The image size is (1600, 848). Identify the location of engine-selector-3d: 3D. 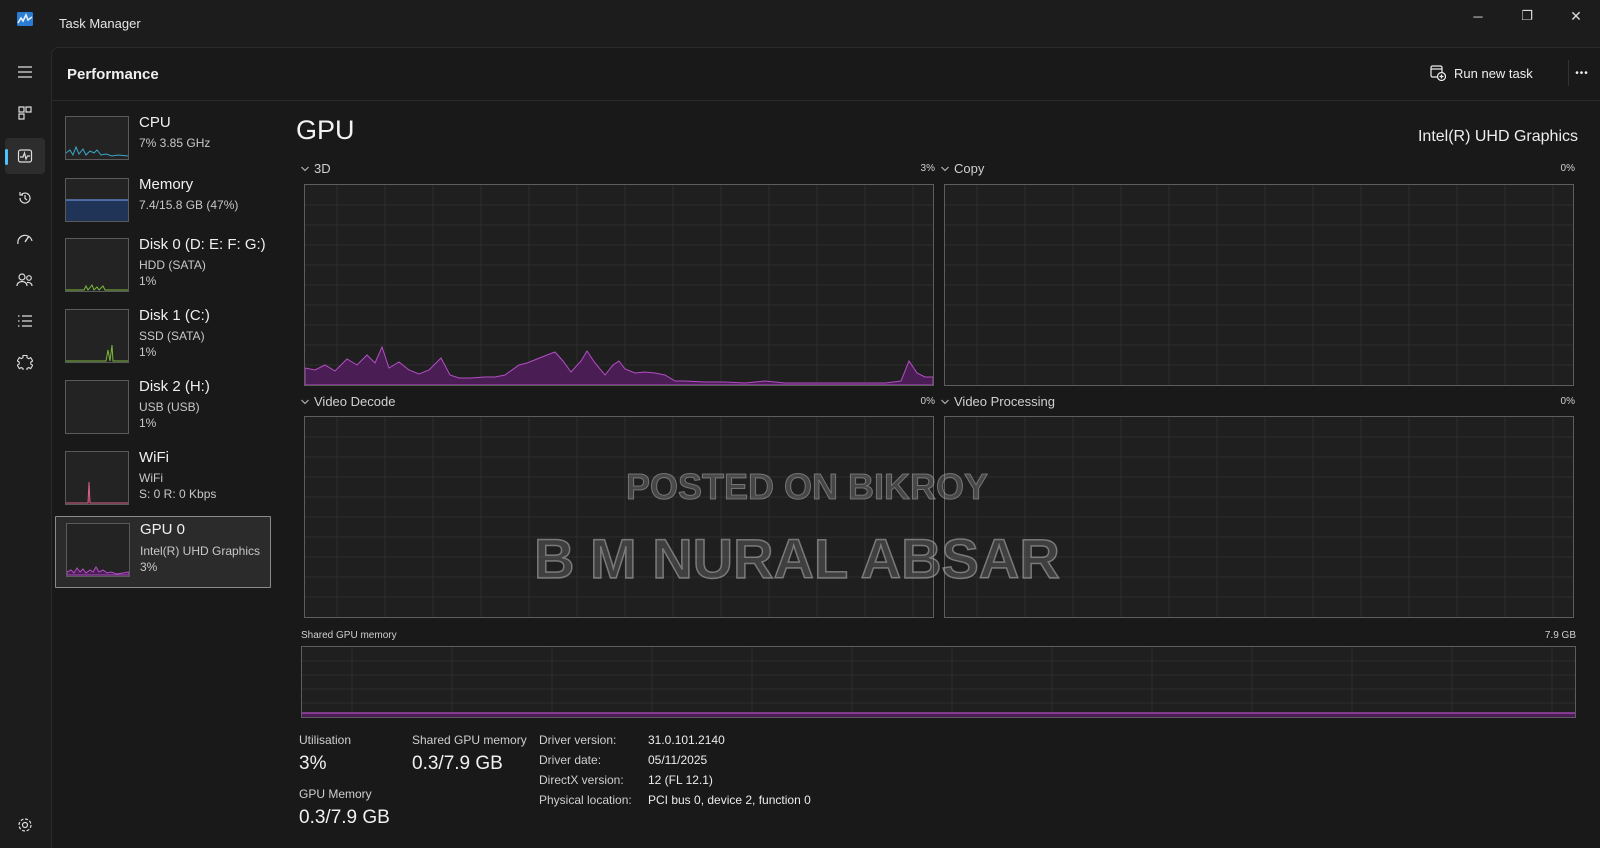
(315, 168).